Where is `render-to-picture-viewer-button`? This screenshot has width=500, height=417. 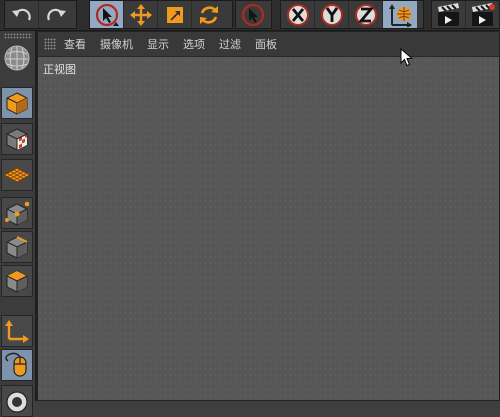 render-to-picture-viewer-button is located at coordinates (483, 14).